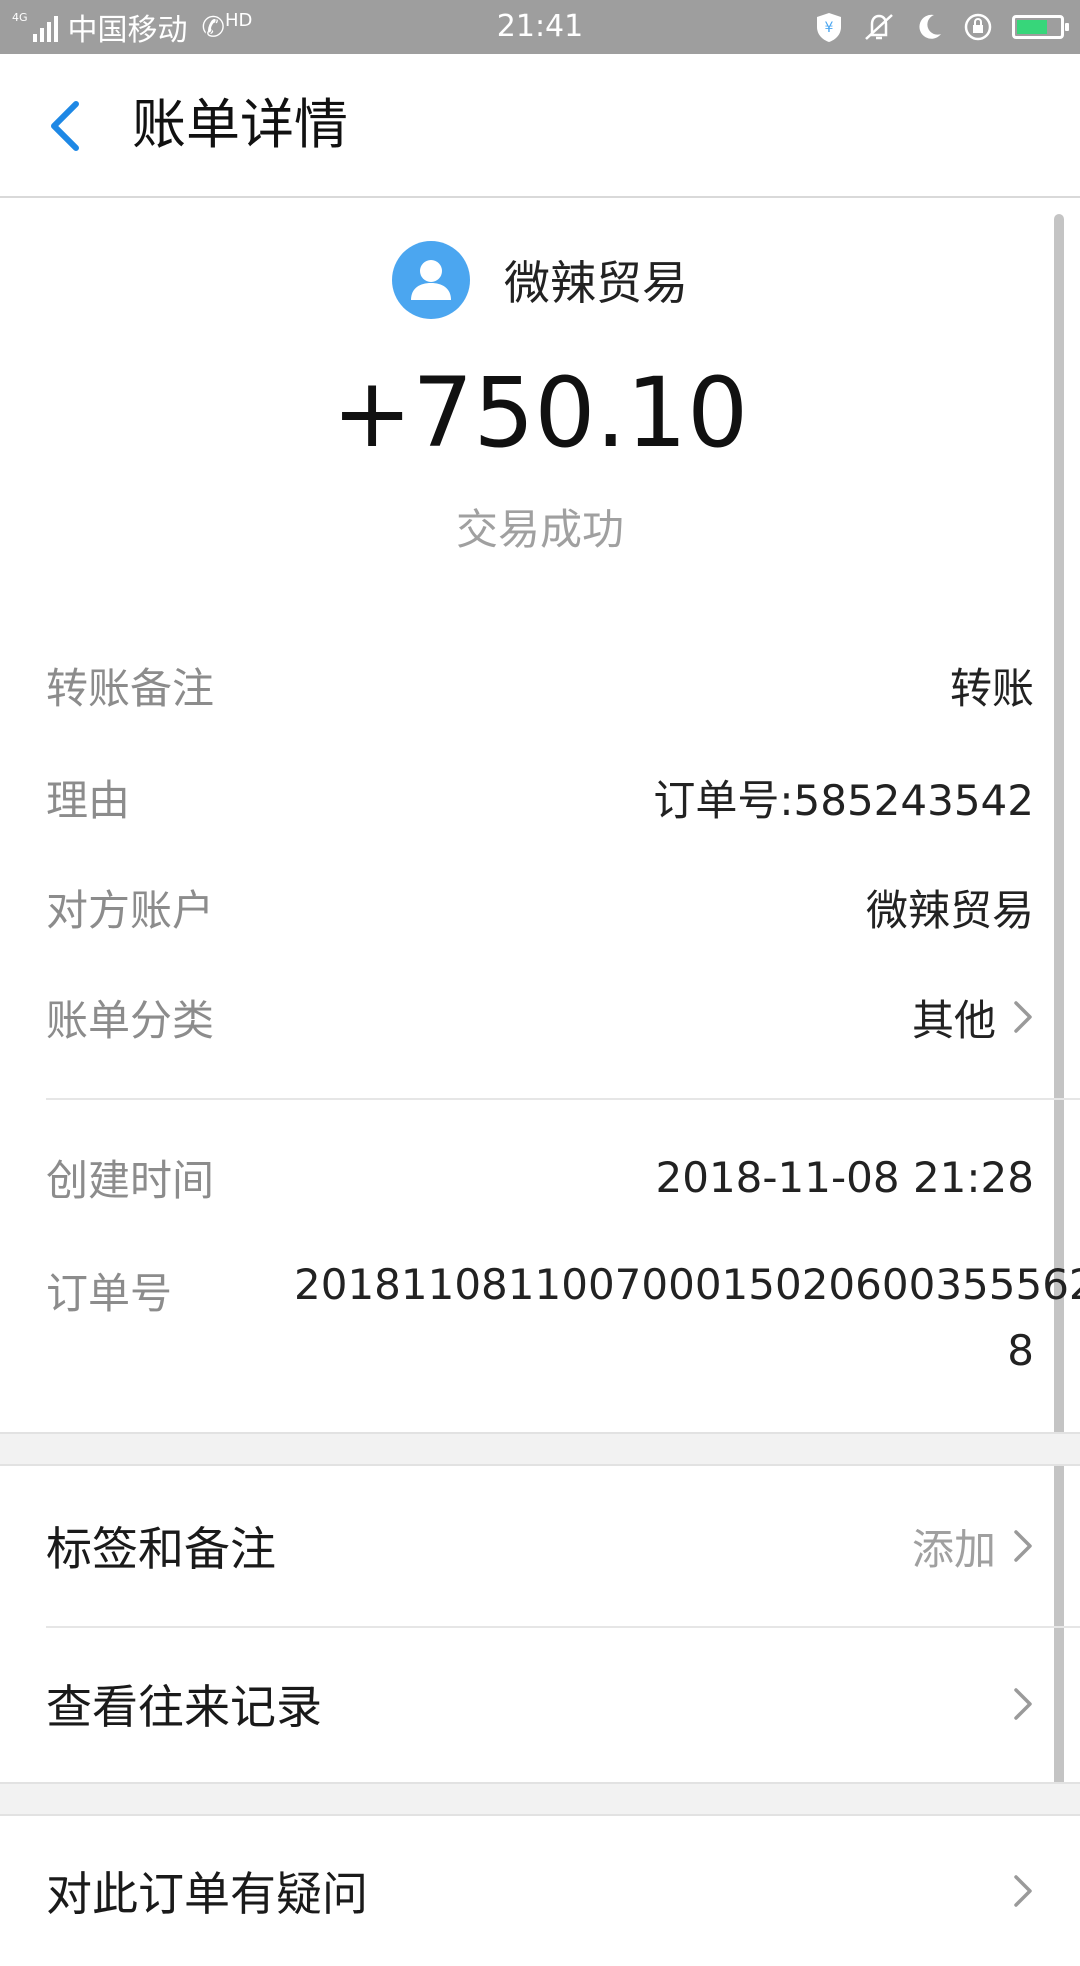  Describe the element at coordinates (109, 1293) in the screenshot. I see `order-number-label: 订单号` at that location.